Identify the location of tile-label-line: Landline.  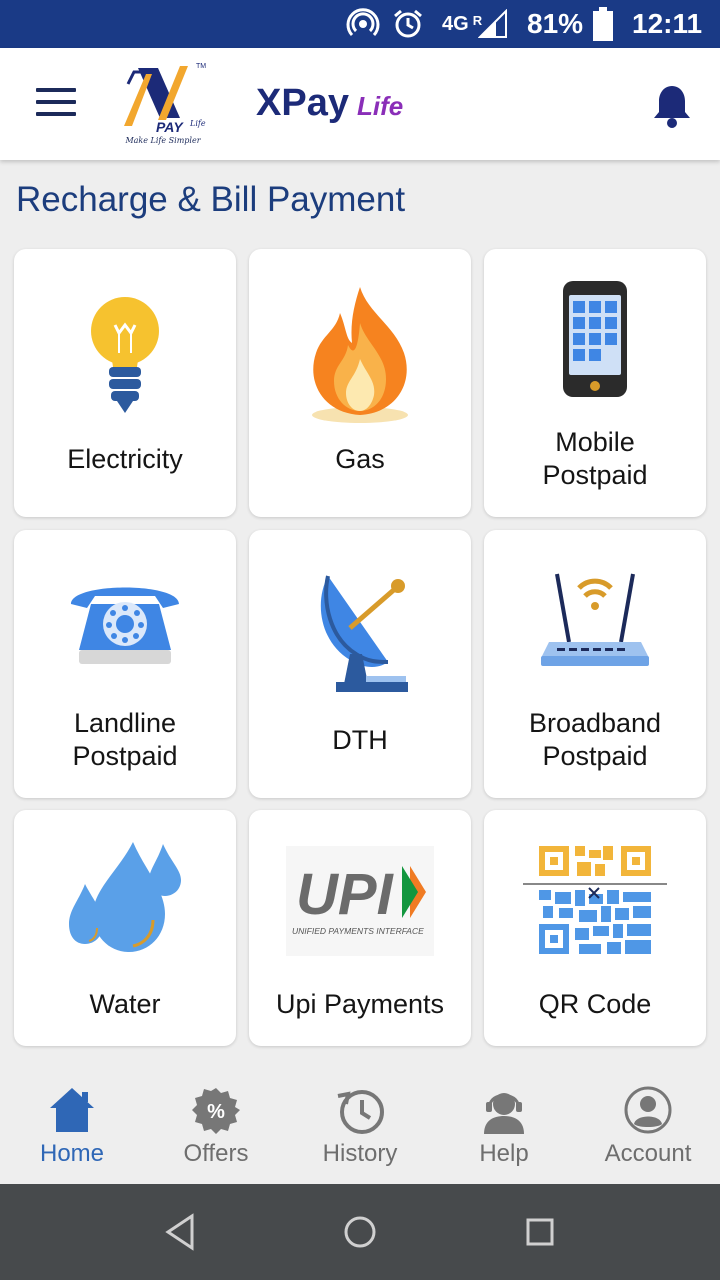
(125, 723).